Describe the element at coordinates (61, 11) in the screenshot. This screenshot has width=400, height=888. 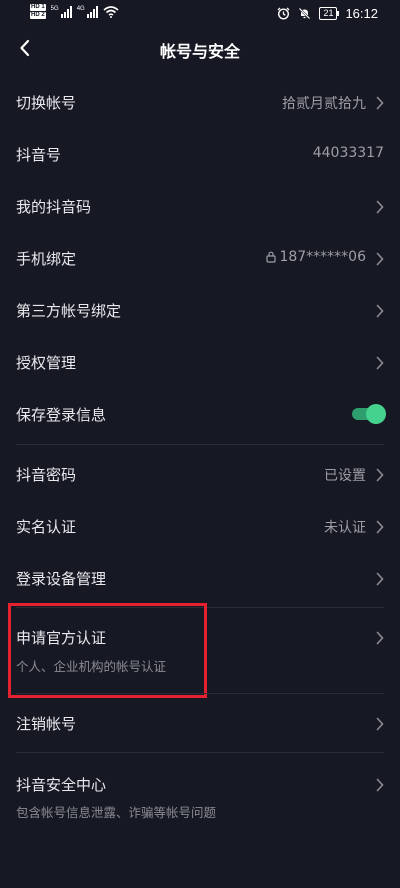
I see `signal-icon: 5G` at that location.